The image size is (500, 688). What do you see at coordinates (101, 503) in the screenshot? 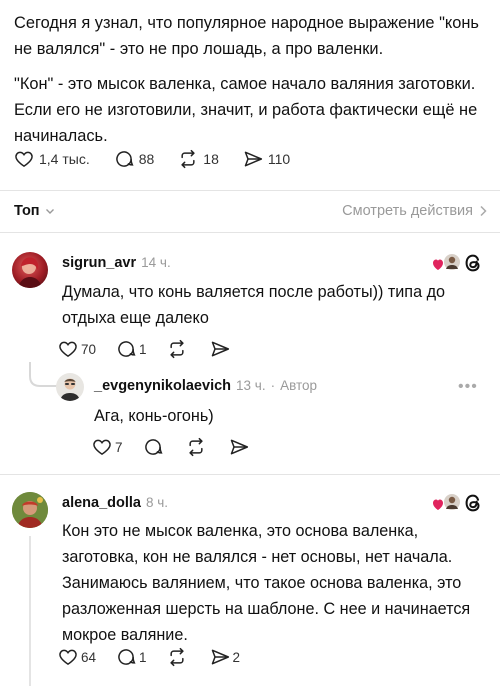
I see `username: alena_dolla` at bounding box center [101, 503].